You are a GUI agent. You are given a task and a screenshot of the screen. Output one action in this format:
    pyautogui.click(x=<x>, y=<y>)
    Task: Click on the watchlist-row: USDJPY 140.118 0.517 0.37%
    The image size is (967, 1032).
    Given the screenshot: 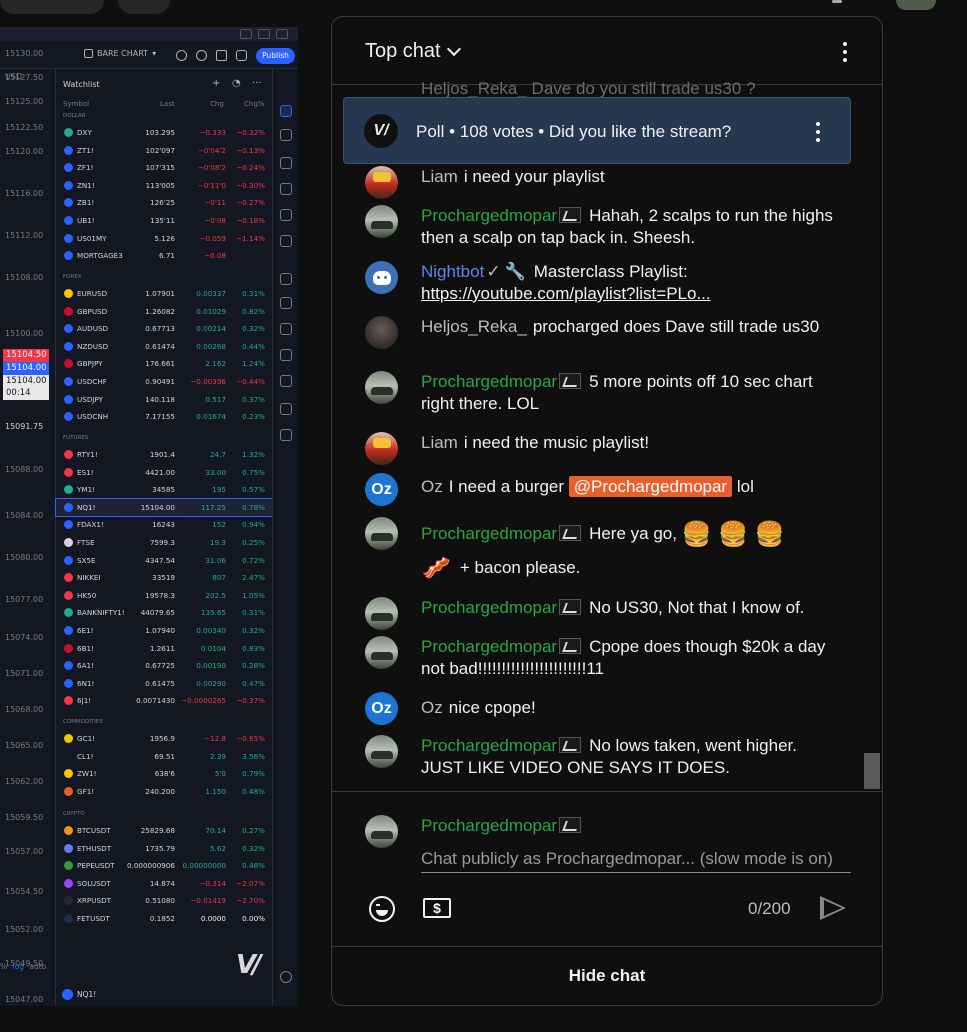 What is the action you would take?
    pyautogui.click(x=164, y=399)
    